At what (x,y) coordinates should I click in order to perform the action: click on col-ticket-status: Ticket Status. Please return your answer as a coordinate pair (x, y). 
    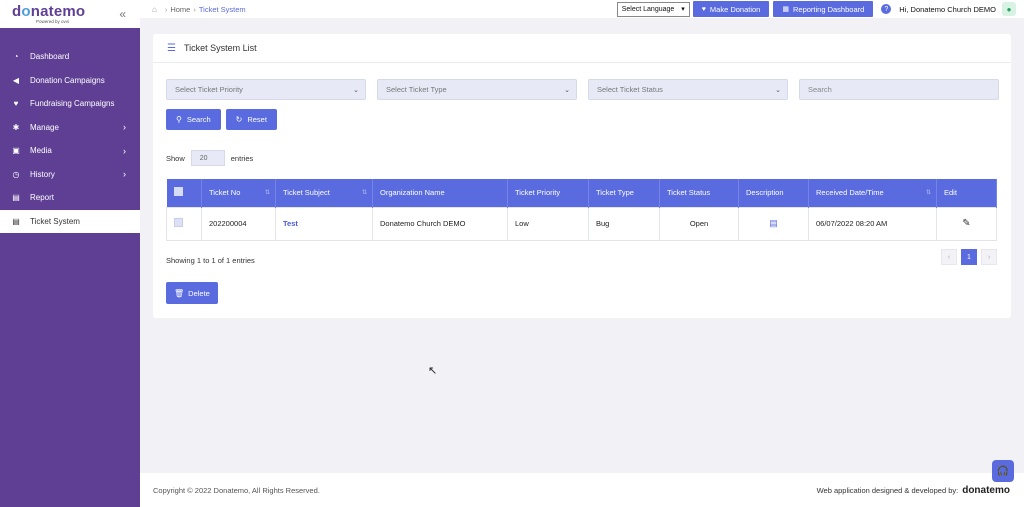
    Looking at the image, I should click on (699, 193).